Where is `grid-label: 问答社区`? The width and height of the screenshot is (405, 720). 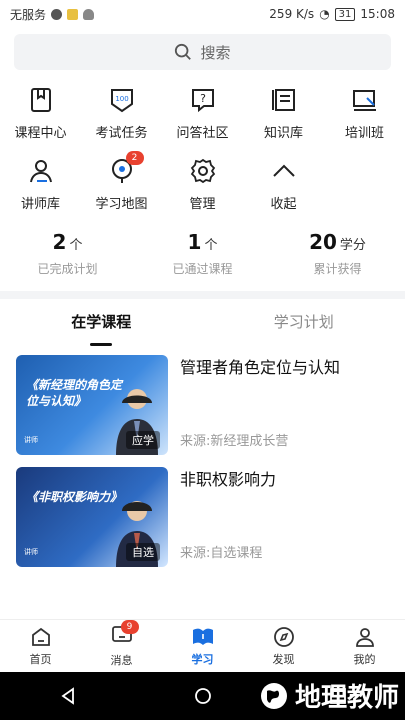
grid-label: 问答社区 is located at coordinates (202, 133).